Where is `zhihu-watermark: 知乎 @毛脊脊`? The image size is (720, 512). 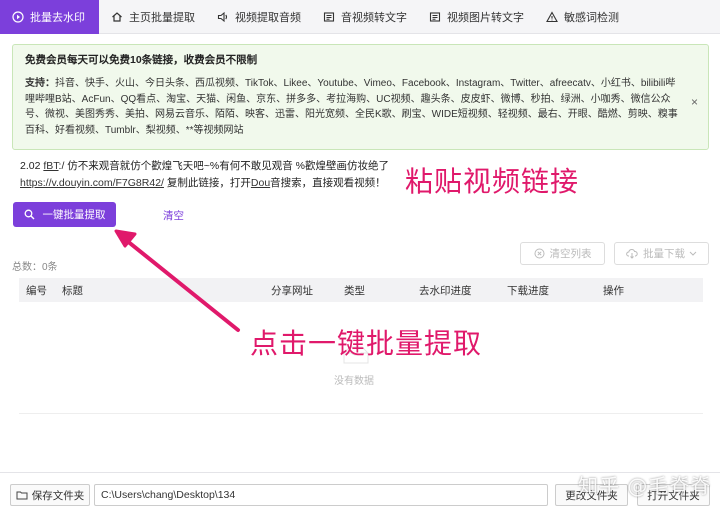 zhihu-watermark: 知乎 @毛脊脊 is located at coordinates (645, 486).